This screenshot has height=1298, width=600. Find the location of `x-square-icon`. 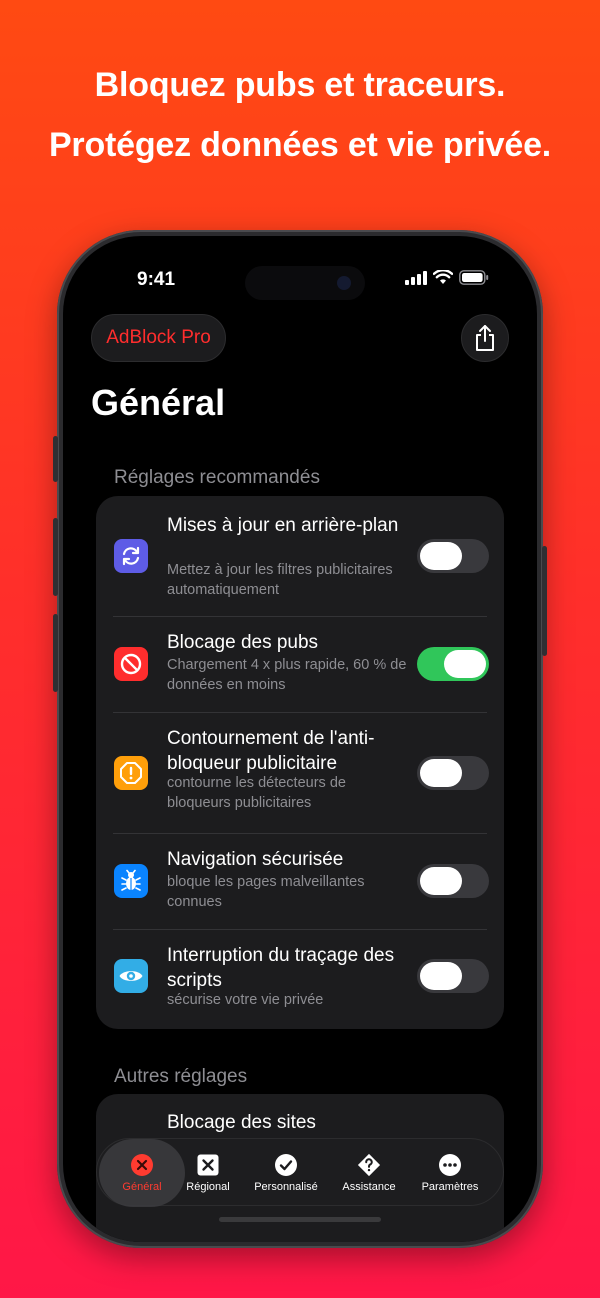

x-square-icon is located at coordinates (208, 1165).